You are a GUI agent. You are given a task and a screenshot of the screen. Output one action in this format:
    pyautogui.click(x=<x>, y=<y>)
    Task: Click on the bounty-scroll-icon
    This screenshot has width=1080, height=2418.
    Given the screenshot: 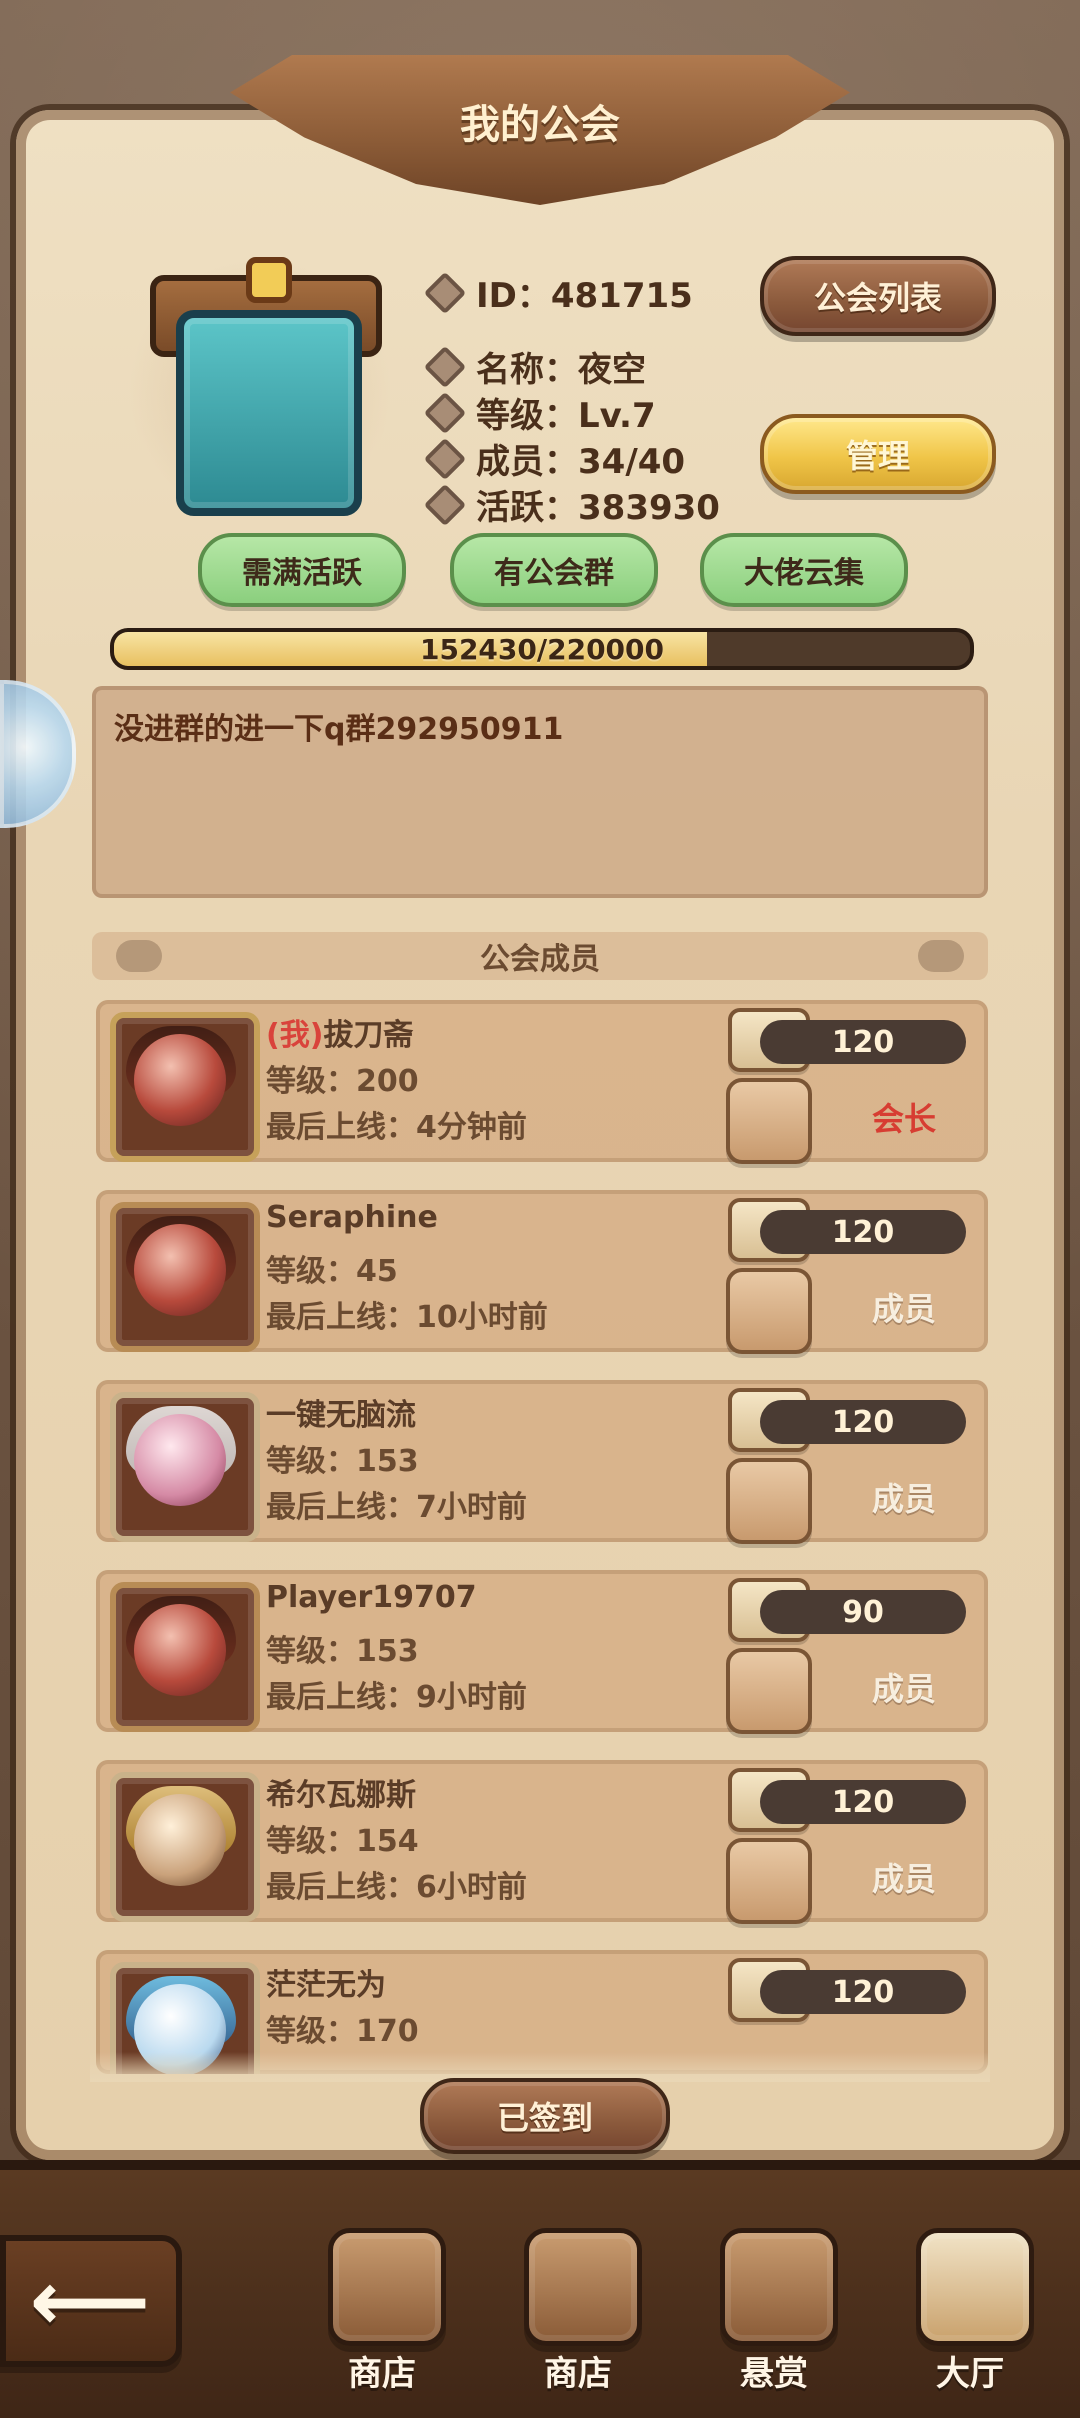 What is the action you would take?
    pyautogui.click(x=779, y=2287)
    